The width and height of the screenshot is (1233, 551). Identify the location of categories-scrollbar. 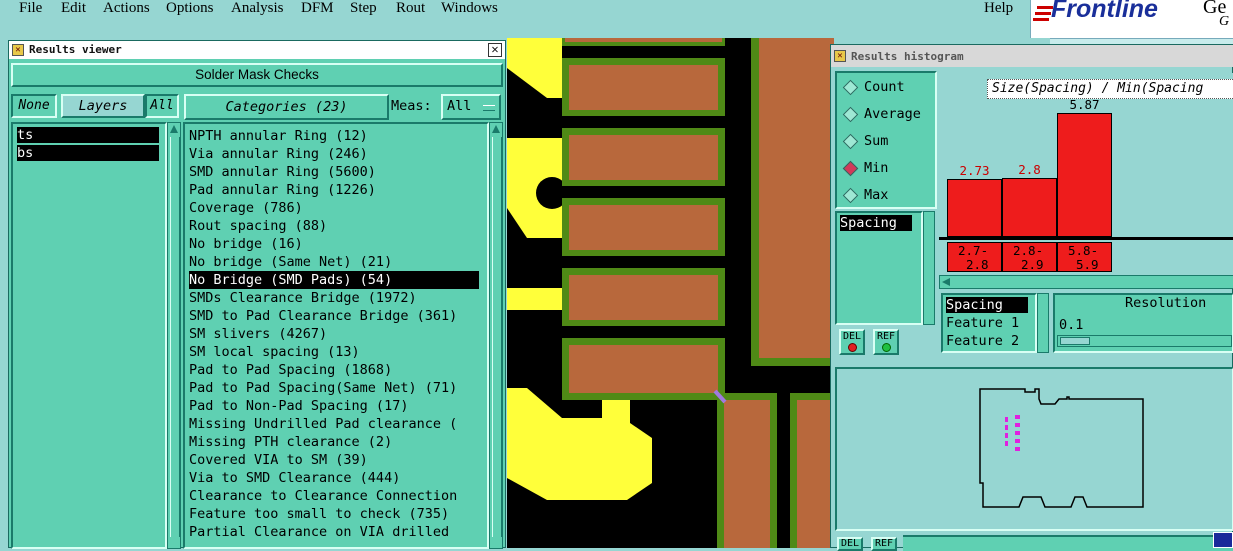
(496, 335).